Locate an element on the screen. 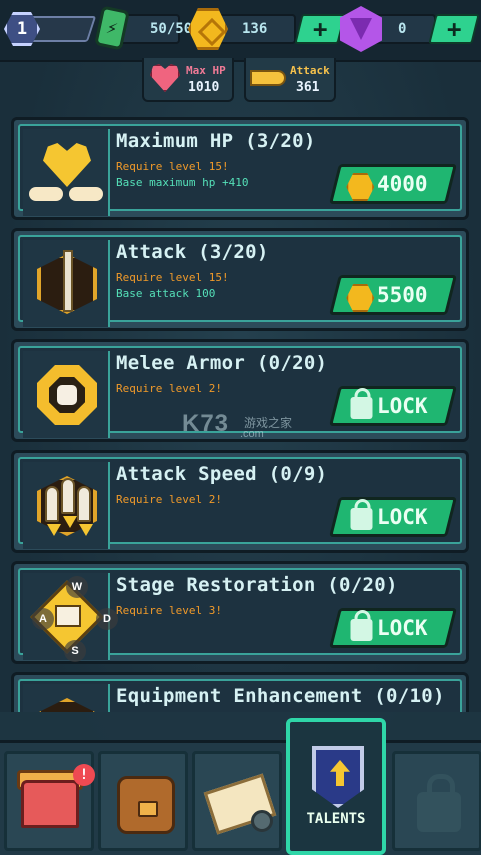  talent-title: Maximum HP (3/20) is located at coordinates (216, 141).